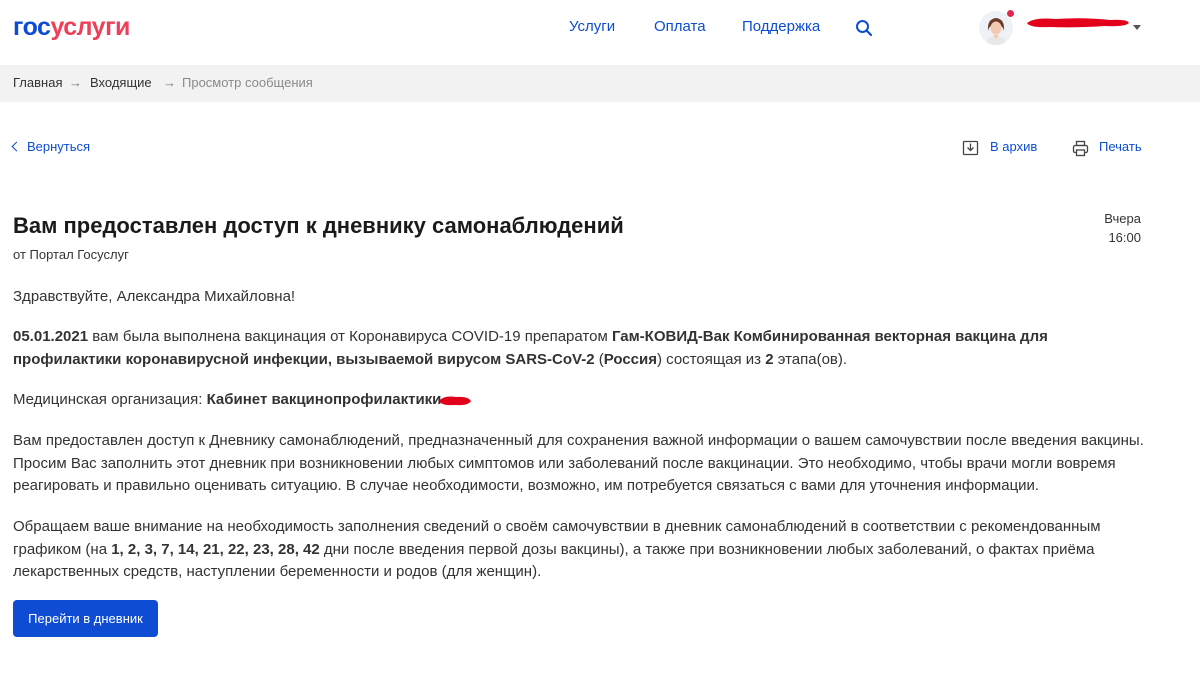 The image size is (1200, 691). I want to click on archive-icon, so click(970, 147).